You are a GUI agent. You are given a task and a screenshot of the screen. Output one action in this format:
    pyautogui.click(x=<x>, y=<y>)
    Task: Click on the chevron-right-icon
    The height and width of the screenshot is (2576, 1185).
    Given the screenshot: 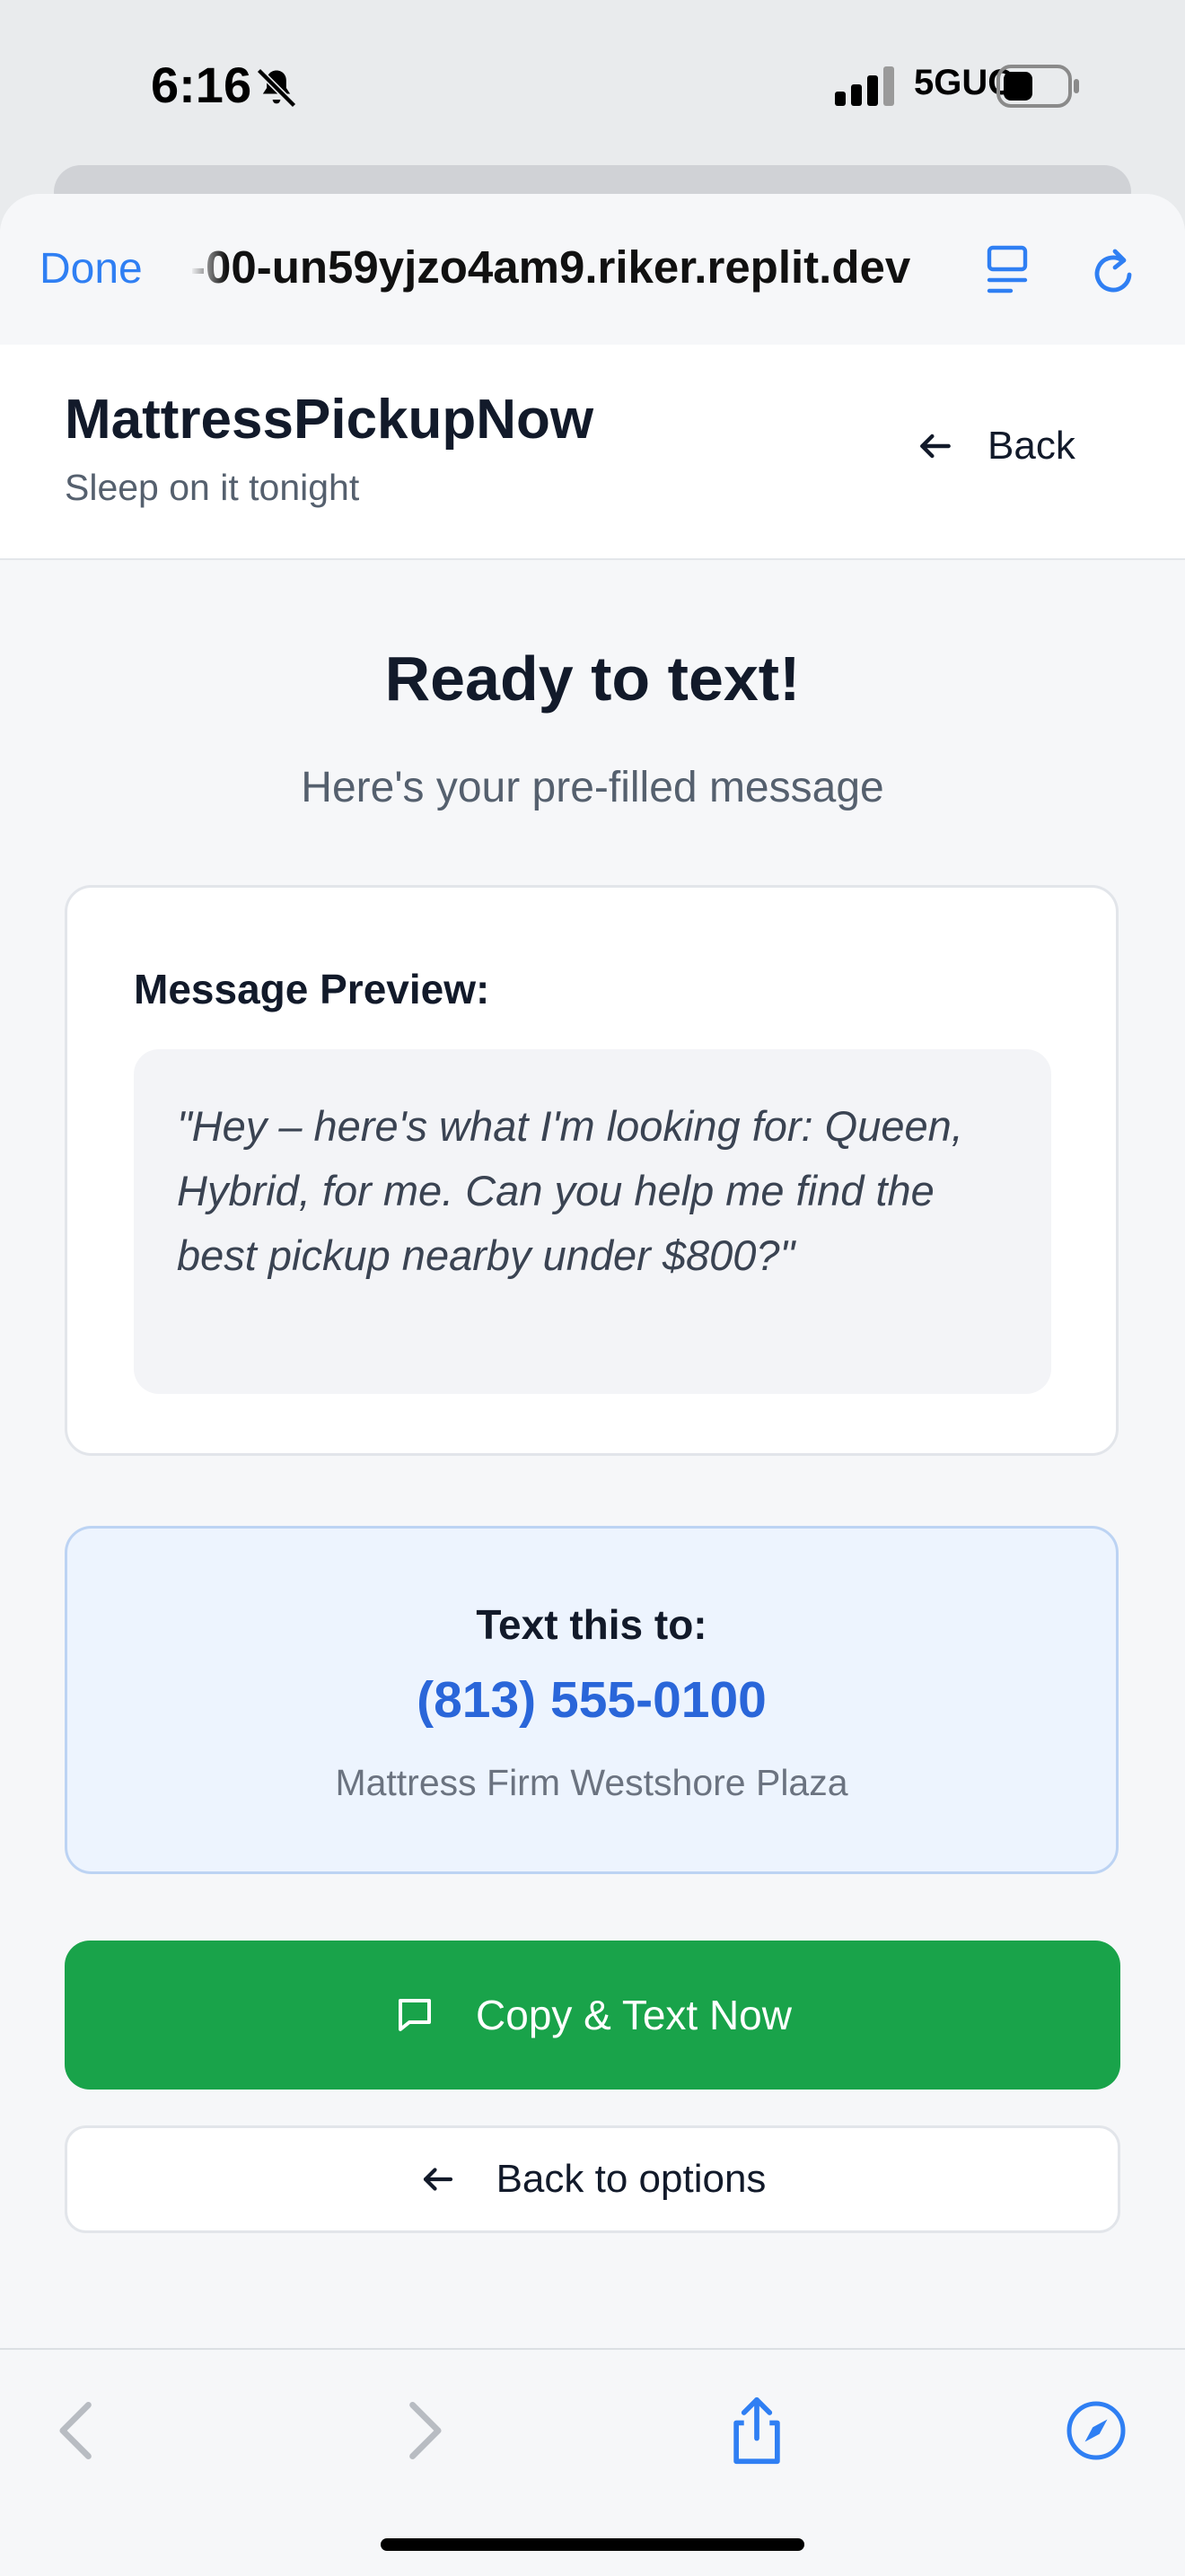 What is the action you would take?
    pyautogui.click(x=422, y=2430)
    